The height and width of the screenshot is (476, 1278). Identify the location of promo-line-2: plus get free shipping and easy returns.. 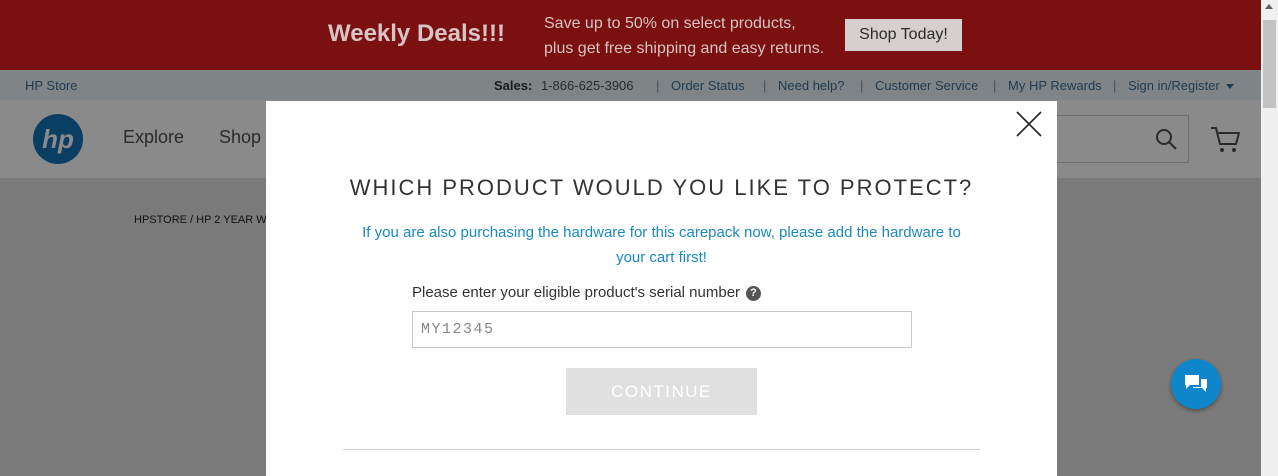
(684, 48).